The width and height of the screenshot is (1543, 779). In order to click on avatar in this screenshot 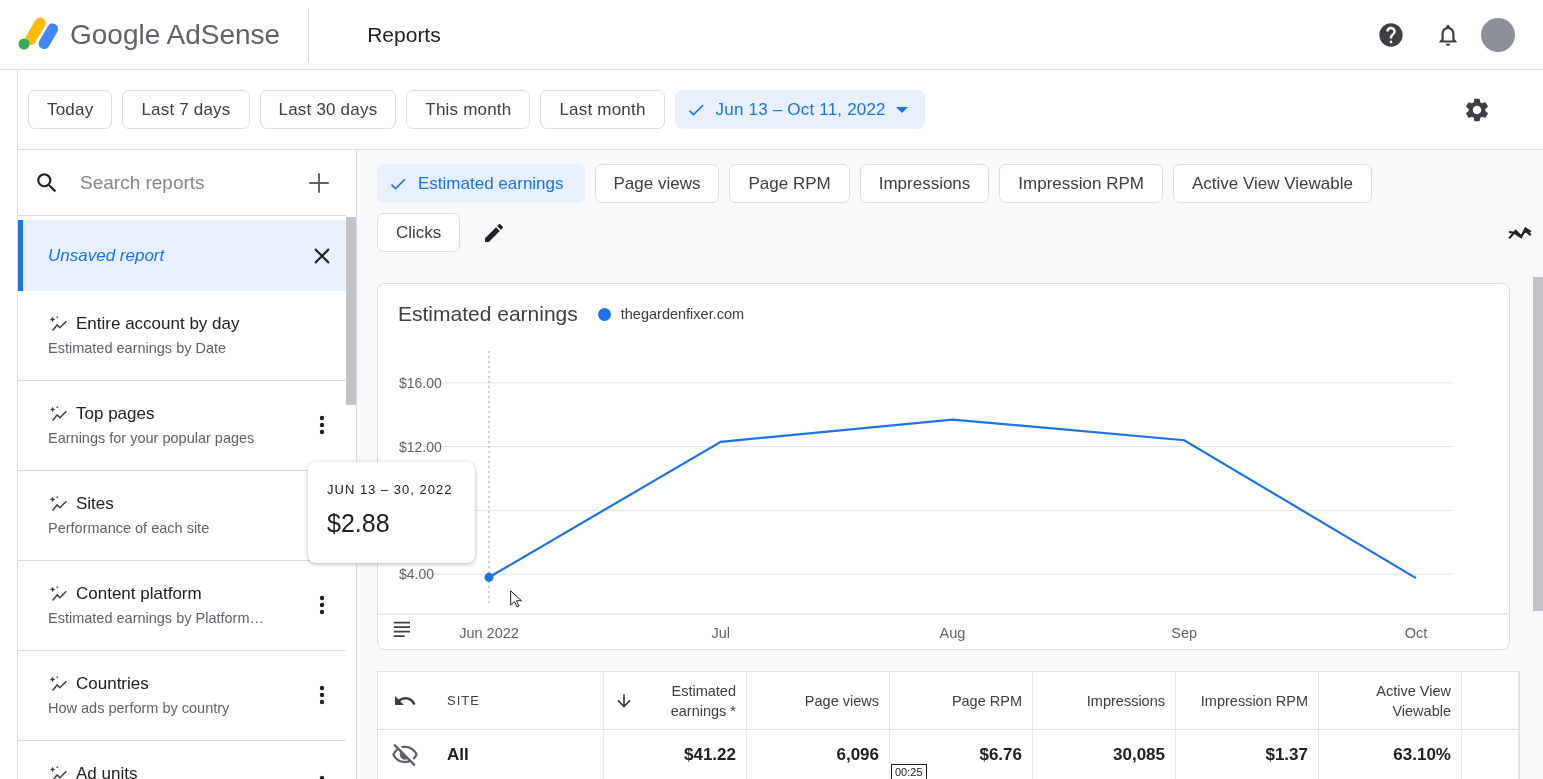, I will do `click(1498, 34)`.